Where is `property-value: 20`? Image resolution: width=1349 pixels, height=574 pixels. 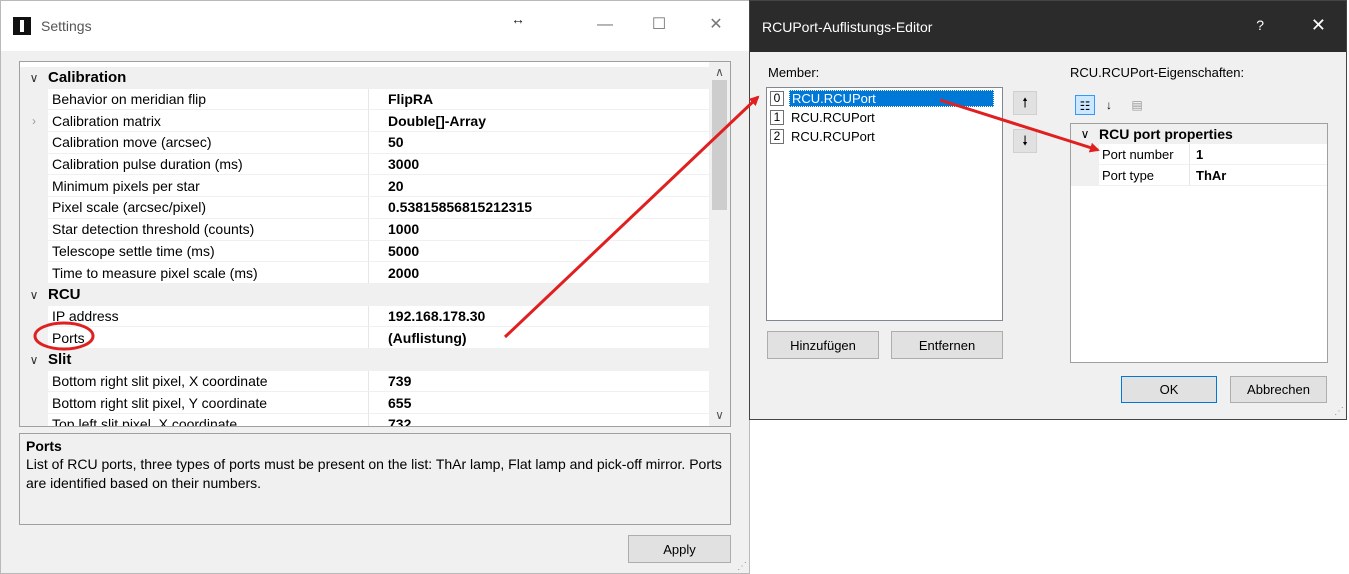
property-value: 20 is located at coordinates (539, 186).